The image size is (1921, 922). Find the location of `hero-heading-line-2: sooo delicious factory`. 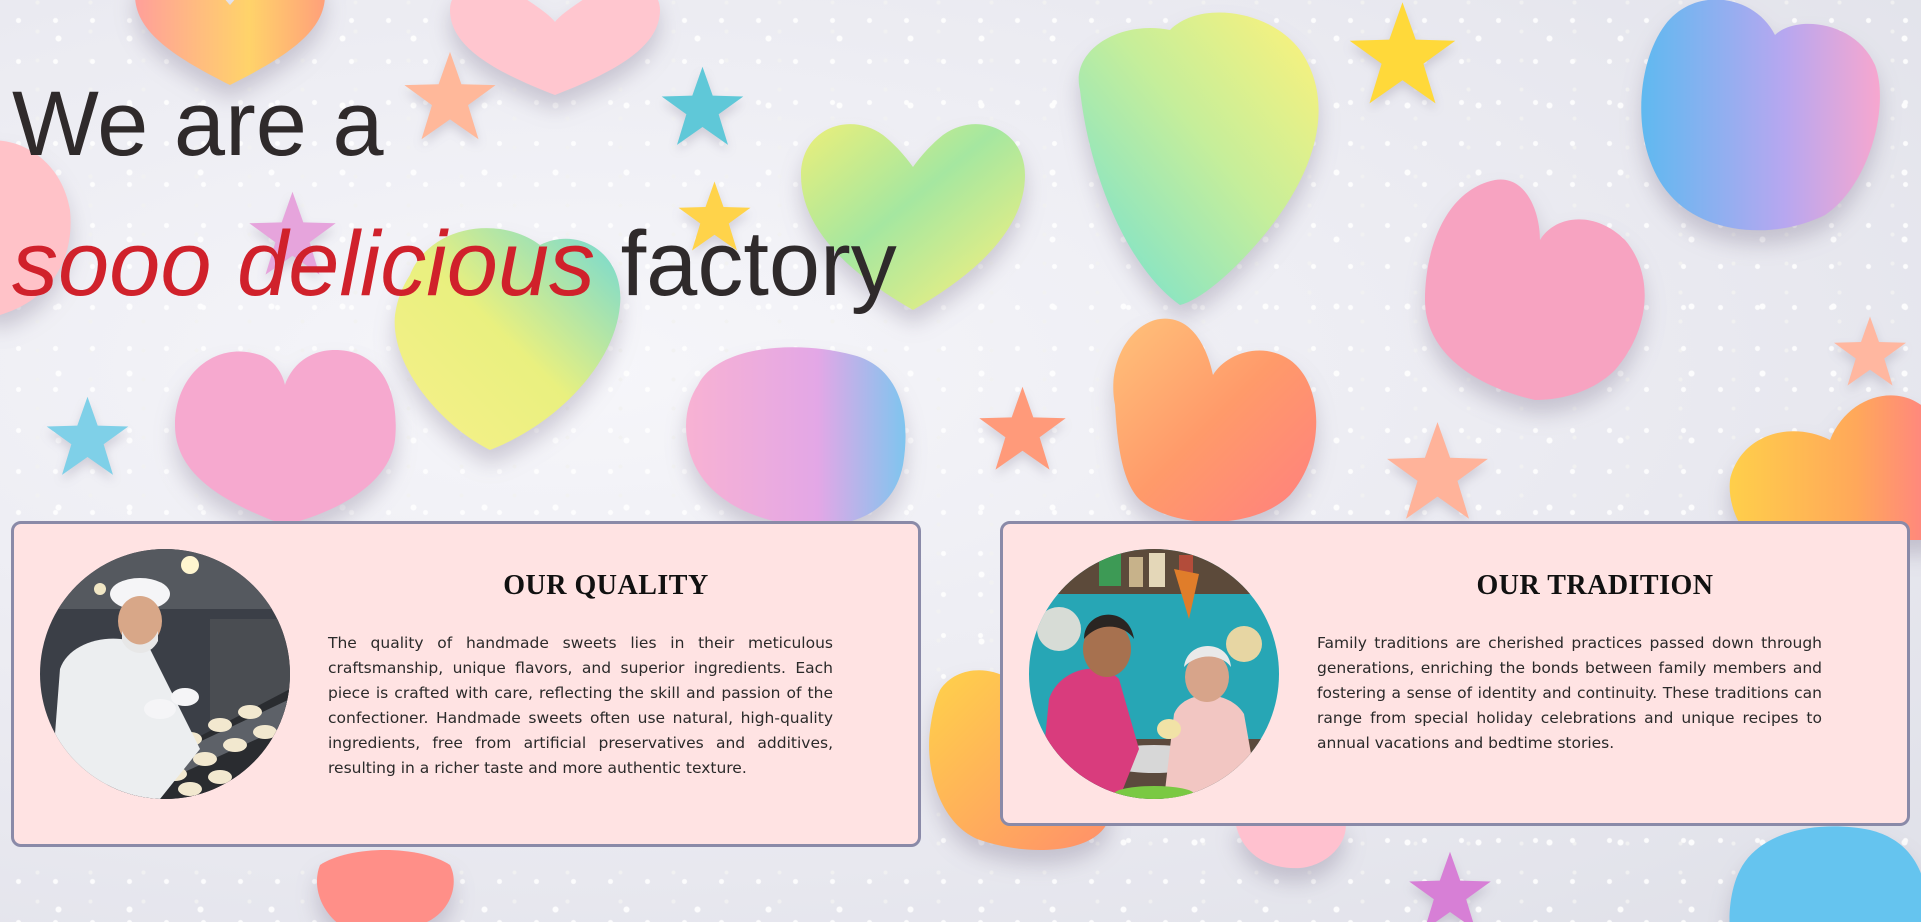

hero-heading-line-2: sooo delicious factory is located at coordinates (454, 264).